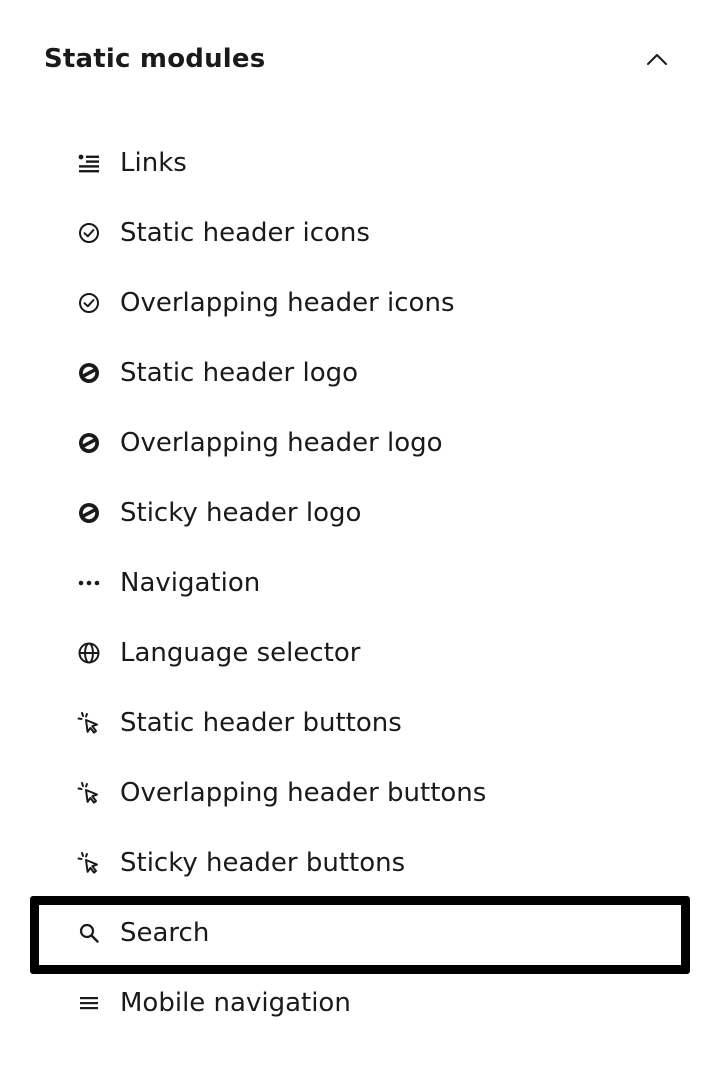 The width and height of the screenshot is (723, 1076). Describe the element at coordinates (361, 373) in the screenshot. I see `module-item-static-header-logo: Static header logo` at that location.